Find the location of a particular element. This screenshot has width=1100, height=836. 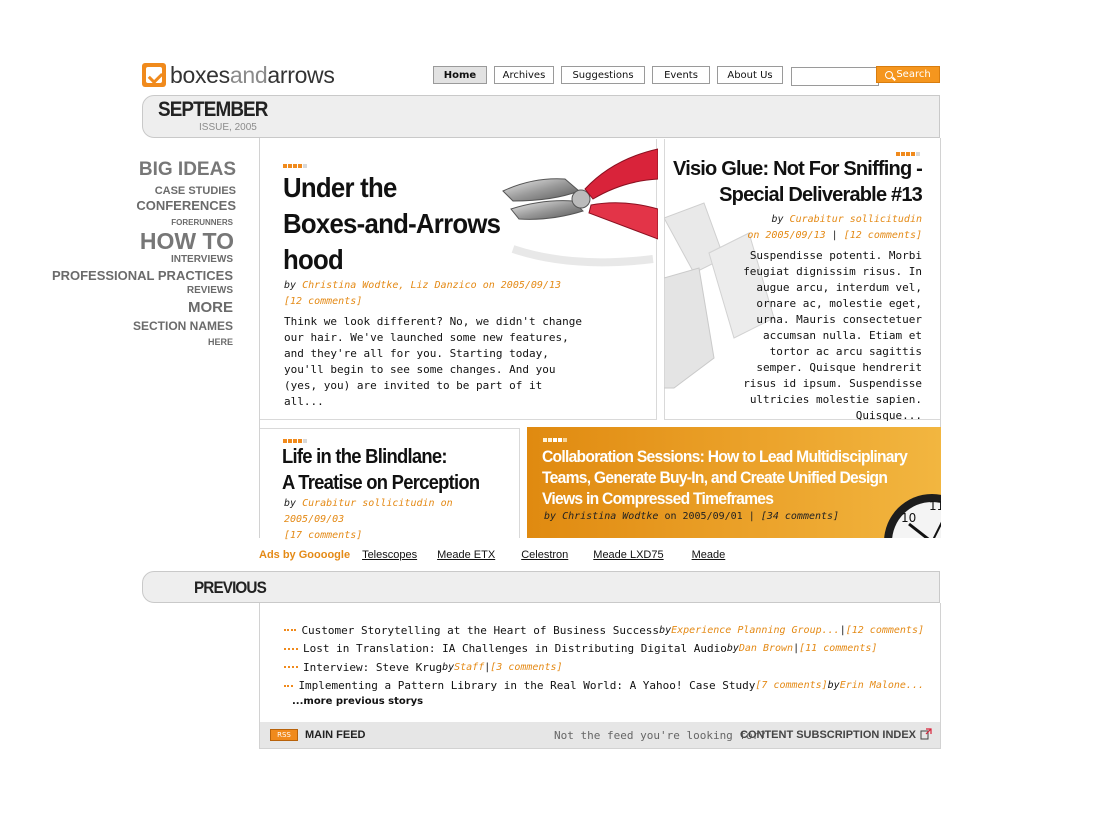

feature-2-comments-link: [12 comments] is located at coordinates (883, 235).